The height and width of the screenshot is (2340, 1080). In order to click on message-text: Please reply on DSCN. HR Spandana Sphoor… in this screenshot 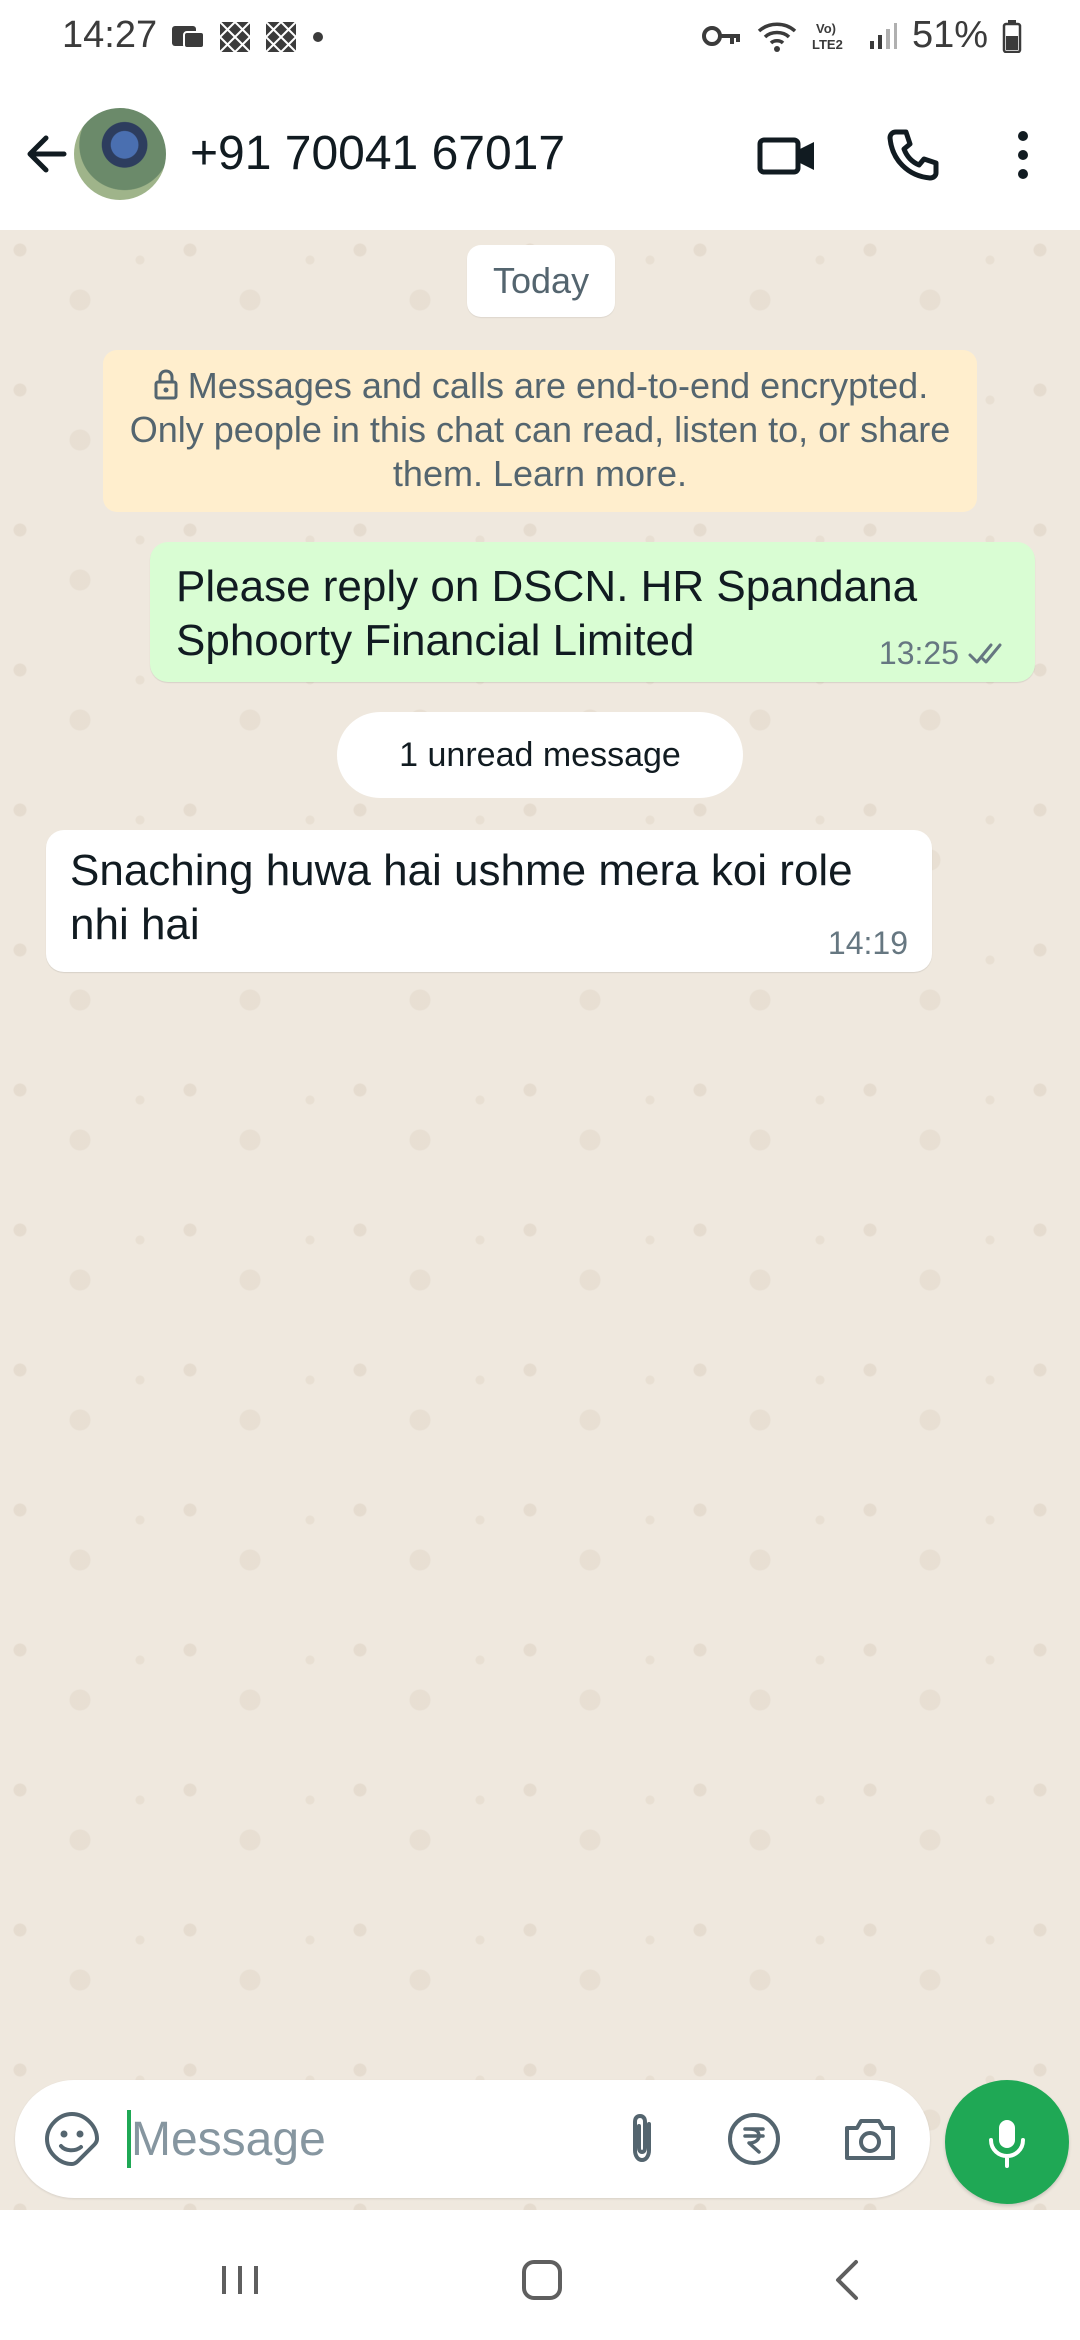, I will do `click(547, 613)`.